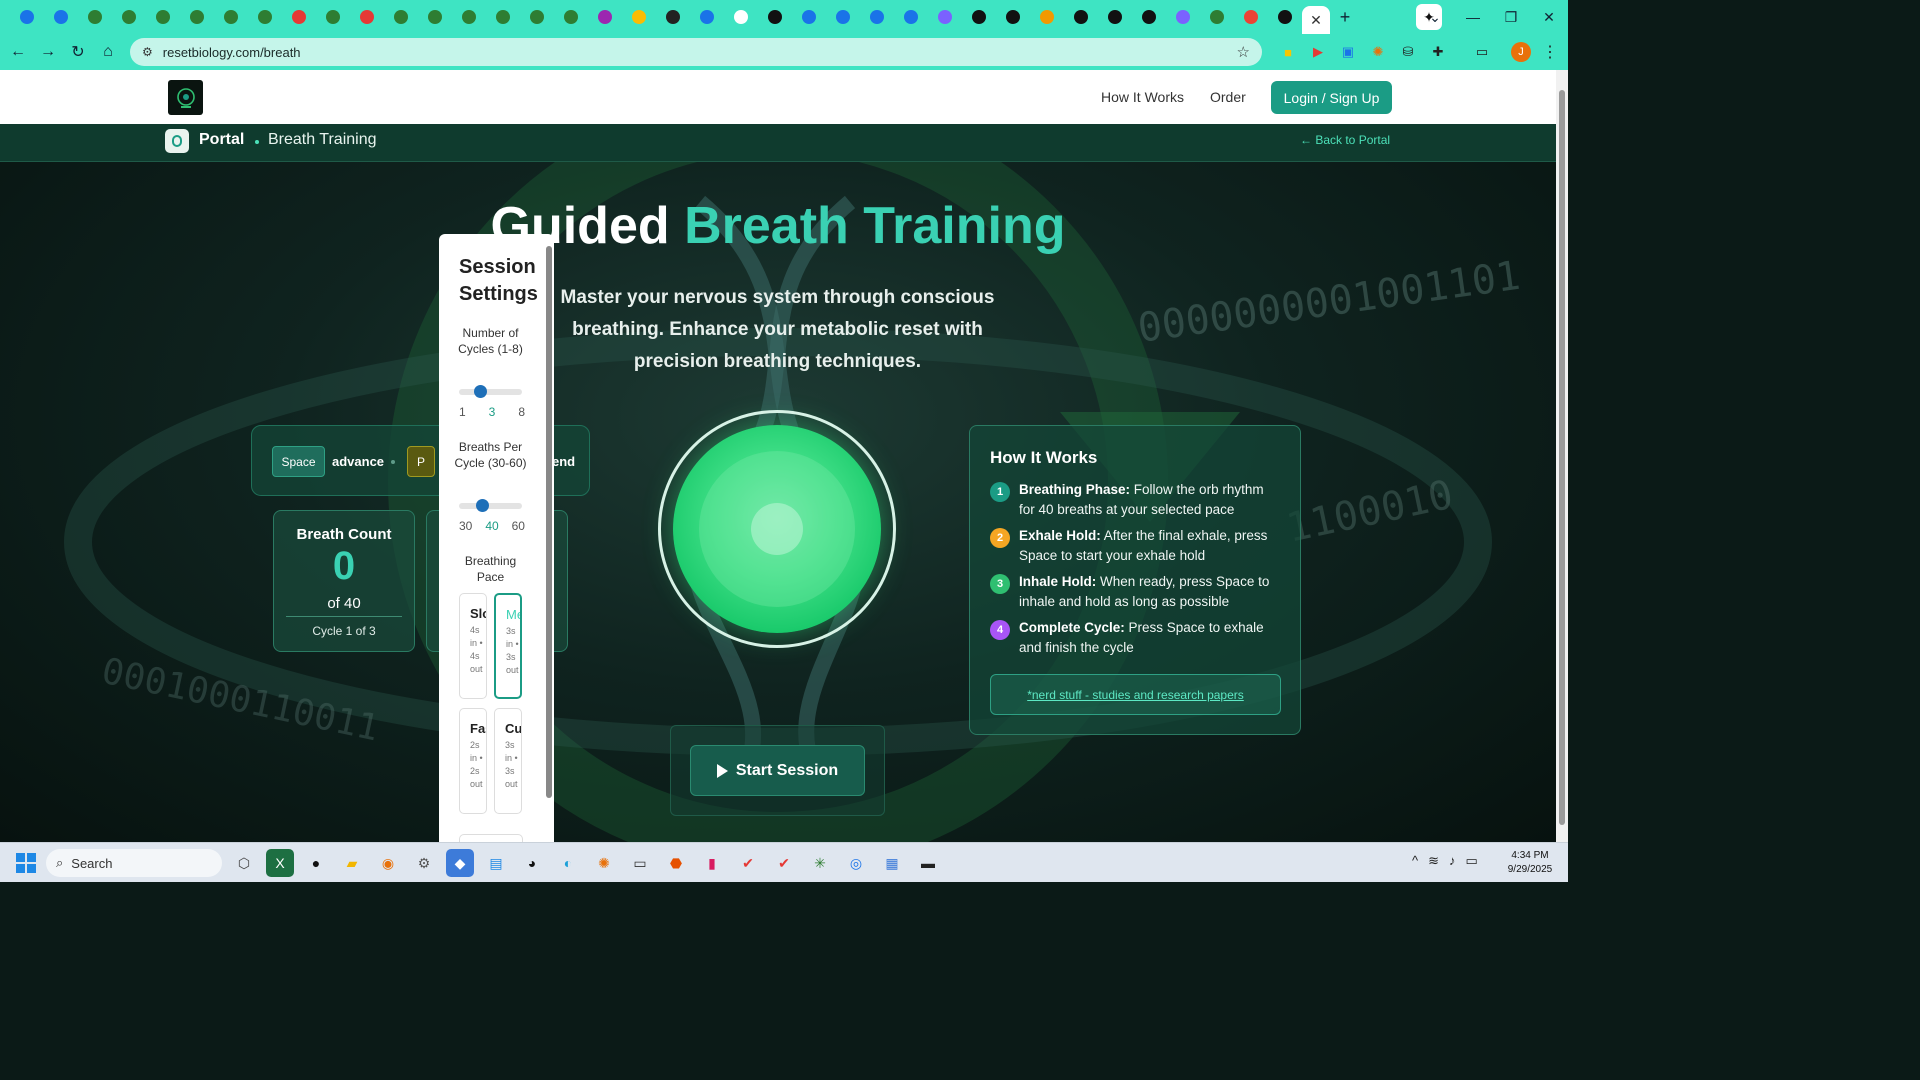 Image resolution: width=1920 pixels, height=1080 pixels. What do you see at coordinates (221, 140) in the screenshot?
I see `portal-title: Portal` at bounding box center [221, 140].